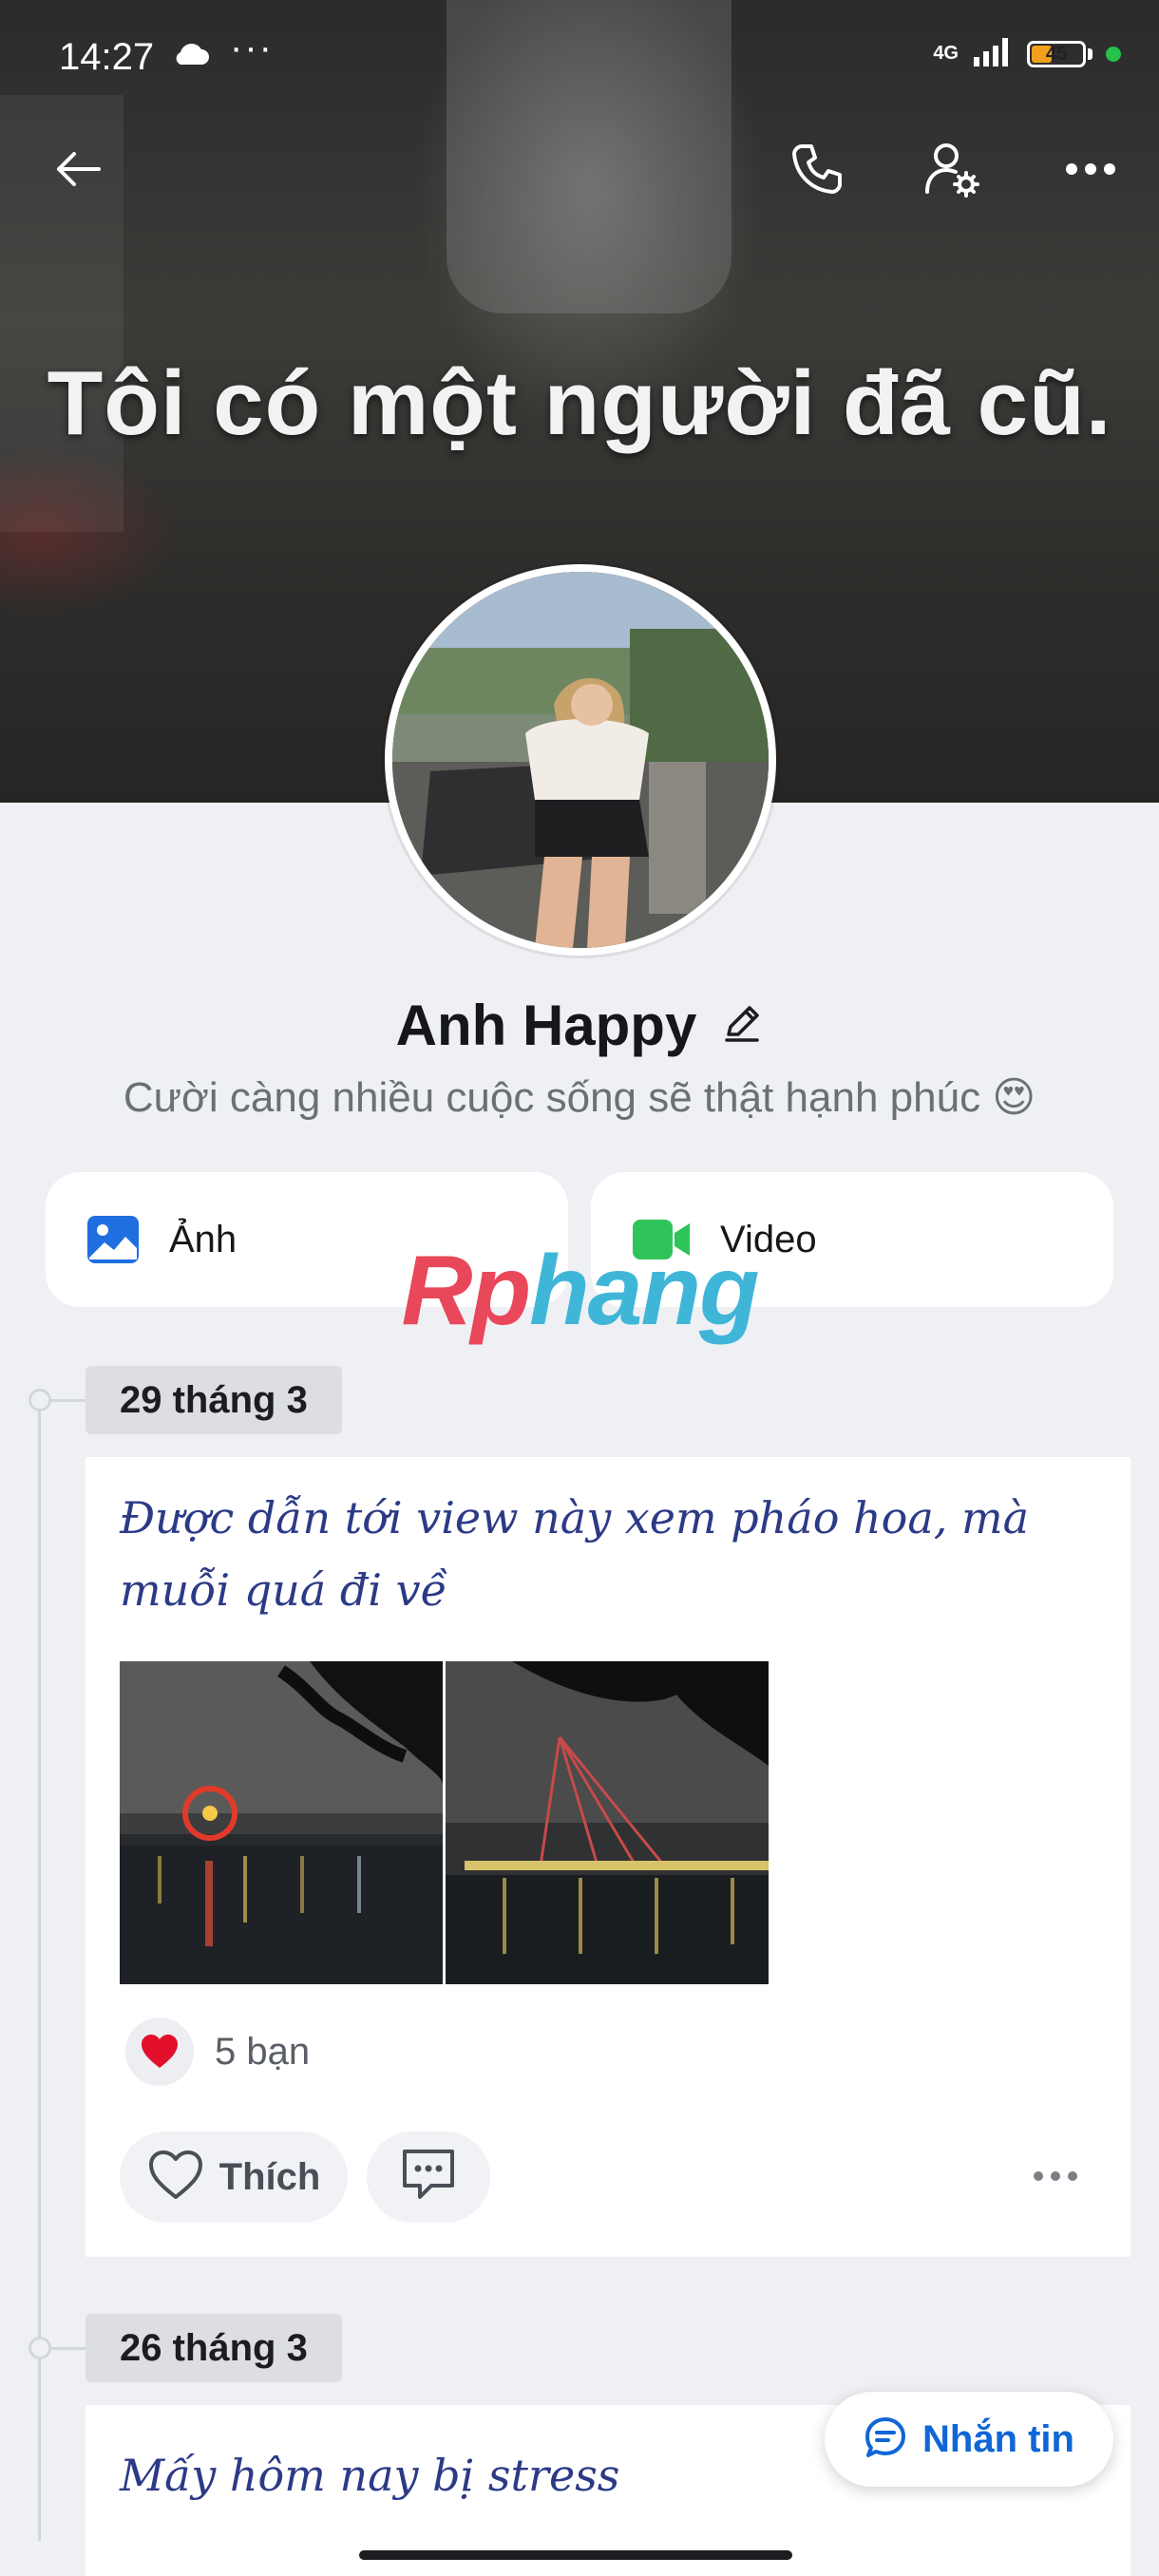 The width and height of the screenshot is (1159, 2576). I want to click on signal-icon, so click(993, 53).